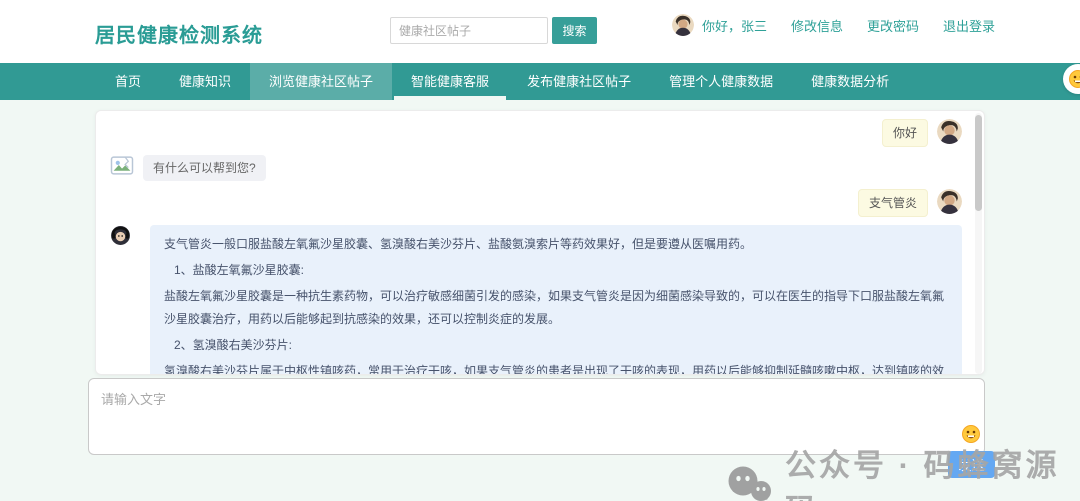  Describe the element at coordinates (904, 133) in the screenshot. I see `user-message-bubble: 你好` at that location.